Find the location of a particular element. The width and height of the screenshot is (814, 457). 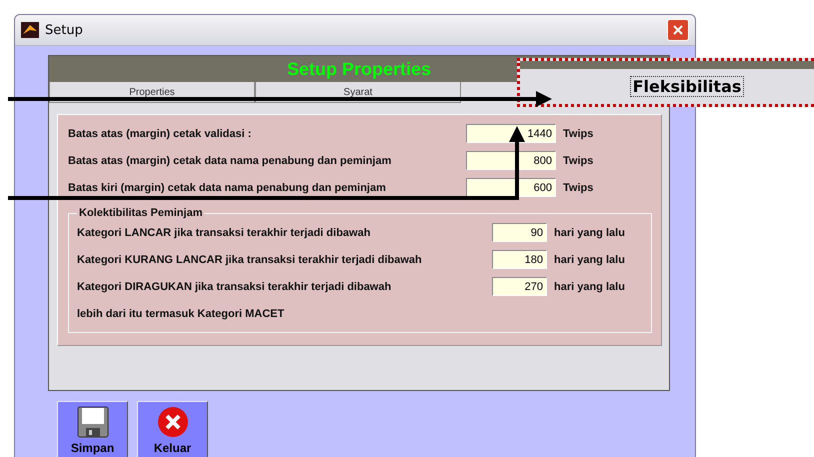

field-label: Batas kiri (margin) cetak data nama penabung dan peminjam is located at coordinates (227, 188).